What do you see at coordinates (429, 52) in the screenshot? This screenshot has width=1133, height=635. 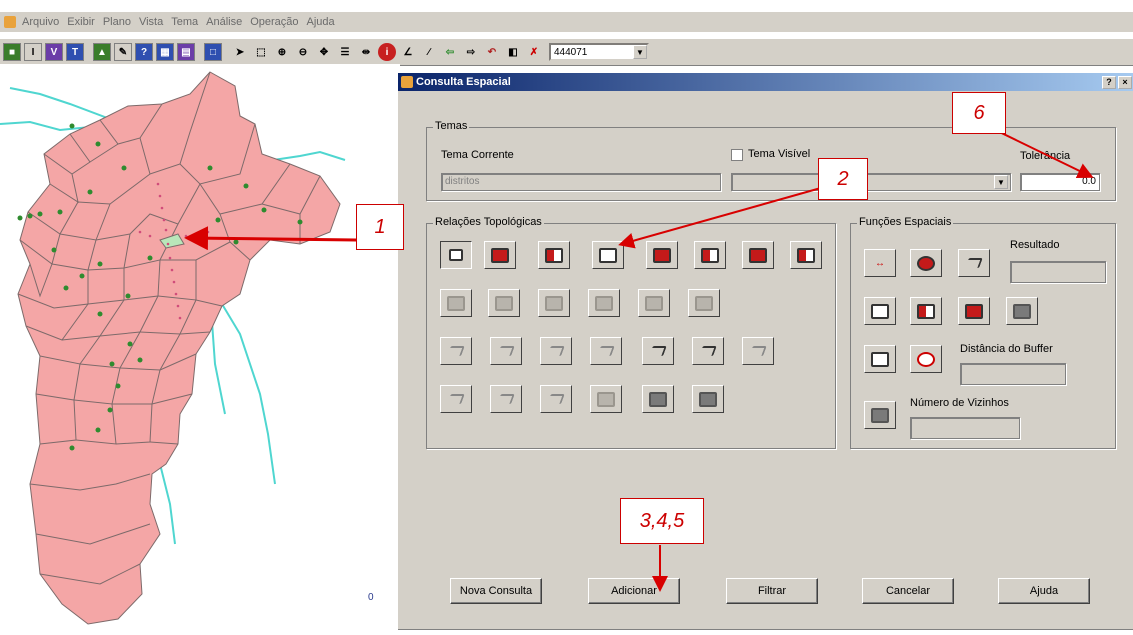 I see `pen-icon: ∕` at bounding box center [429, 52].